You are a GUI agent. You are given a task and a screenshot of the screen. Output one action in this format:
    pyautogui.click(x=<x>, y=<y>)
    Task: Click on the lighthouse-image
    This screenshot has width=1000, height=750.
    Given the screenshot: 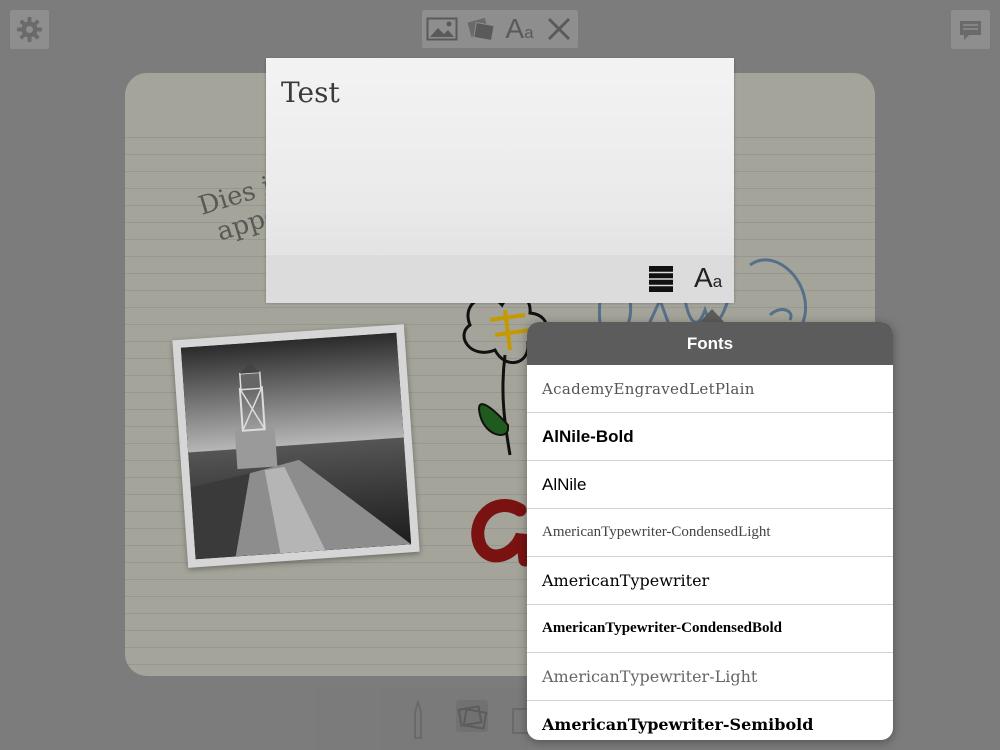 What is the action you would take?
    pyautogui.click(x=296, y=446)
    